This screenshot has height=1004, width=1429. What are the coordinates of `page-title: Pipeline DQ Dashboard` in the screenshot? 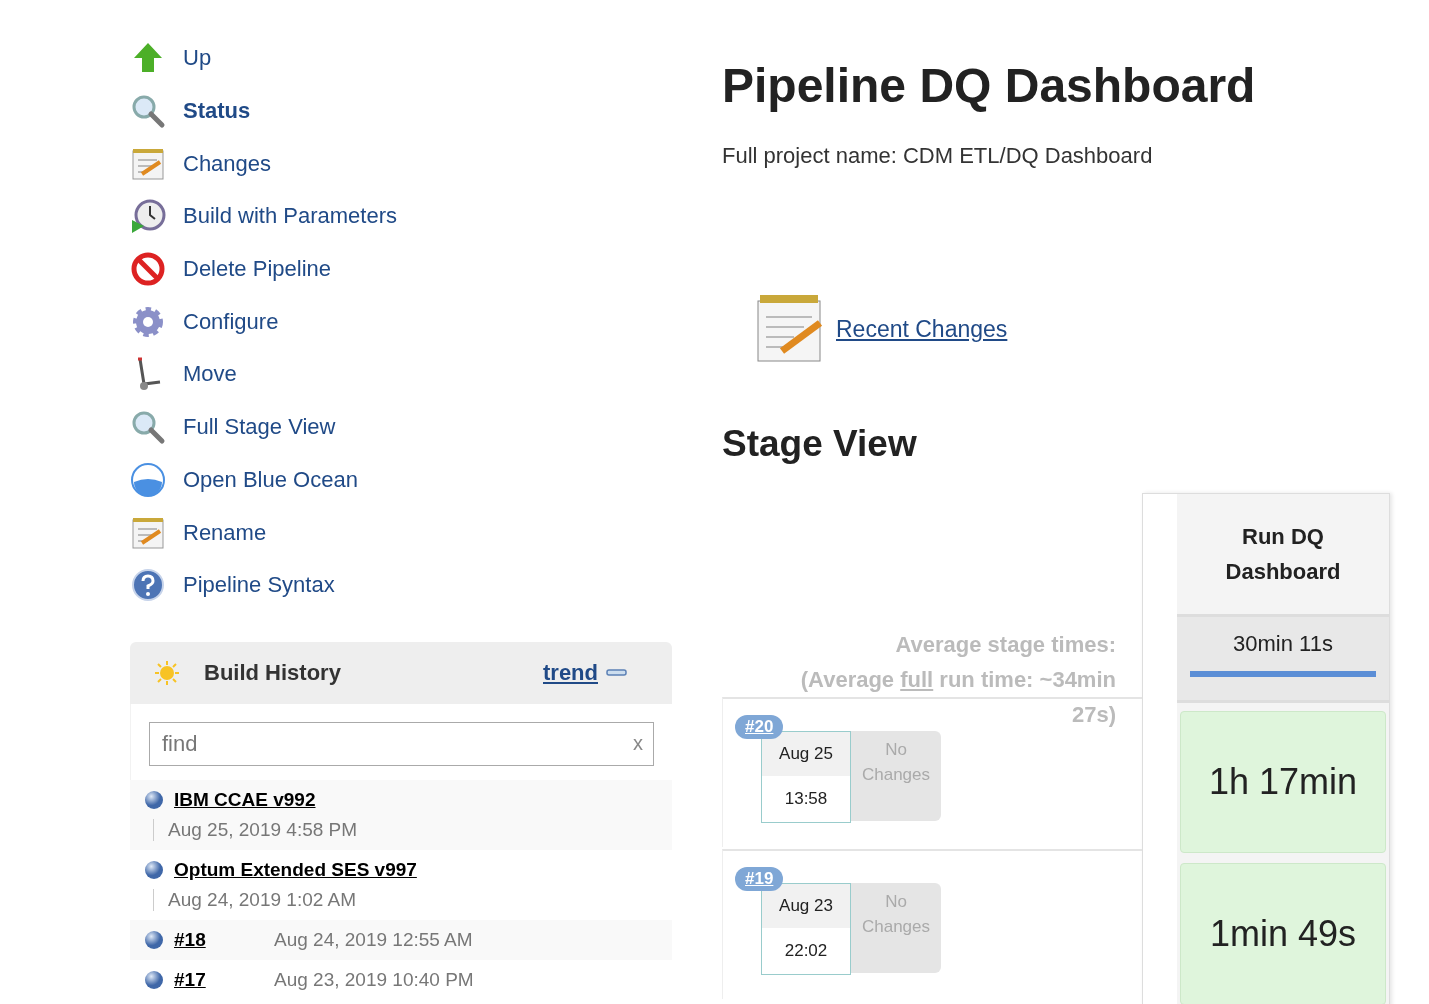 It's located at (989, 85).